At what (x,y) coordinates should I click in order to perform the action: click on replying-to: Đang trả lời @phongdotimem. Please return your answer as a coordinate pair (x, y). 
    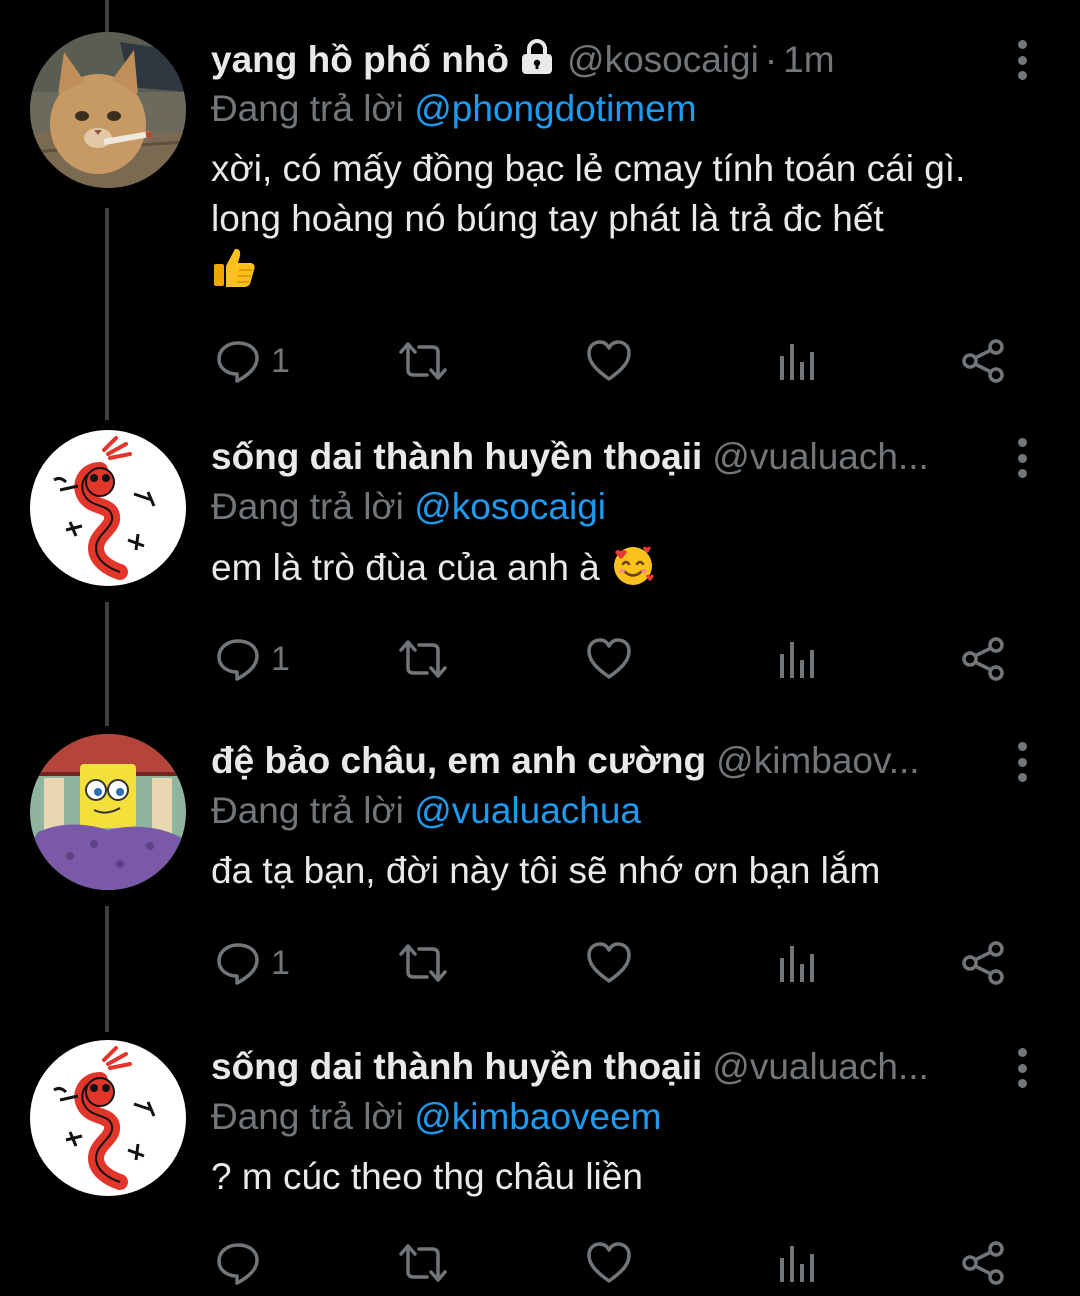
    Looking at the image, I should click on (631, 112).